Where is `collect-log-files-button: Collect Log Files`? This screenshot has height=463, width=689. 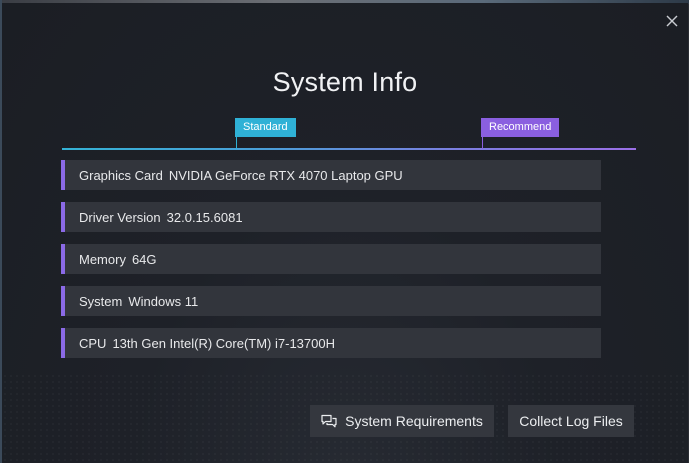 collect-log-files-button: Collect Log Files is located at coordinates (571, 421).